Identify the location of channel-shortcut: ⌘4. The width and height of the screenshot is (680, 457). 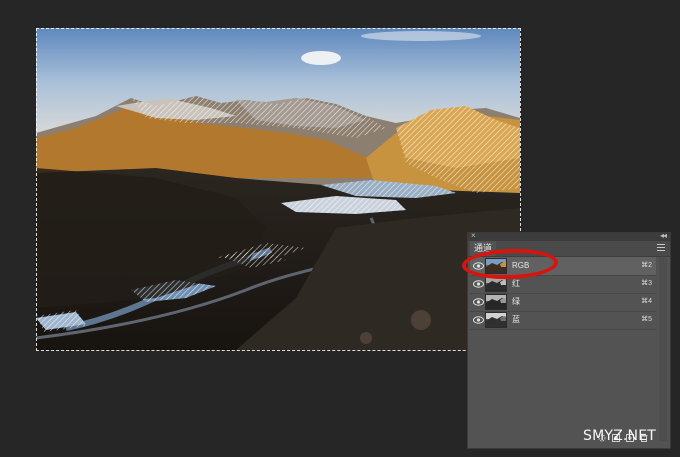
(646, 301).